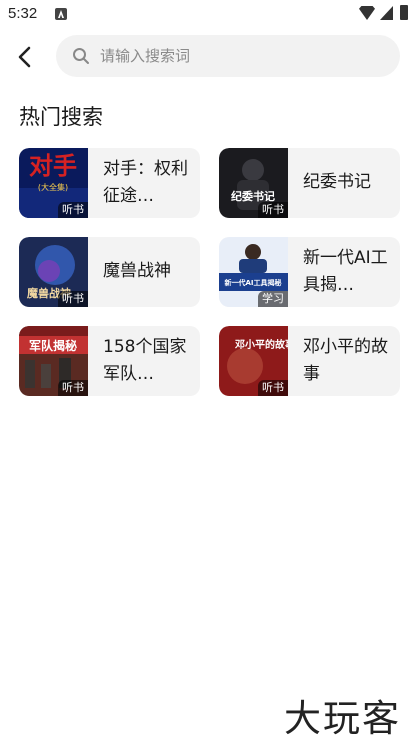  What do you see at coordinates (61, 14) in the screenshot?
I see `notification-icon` at bounding box center [61, 14].